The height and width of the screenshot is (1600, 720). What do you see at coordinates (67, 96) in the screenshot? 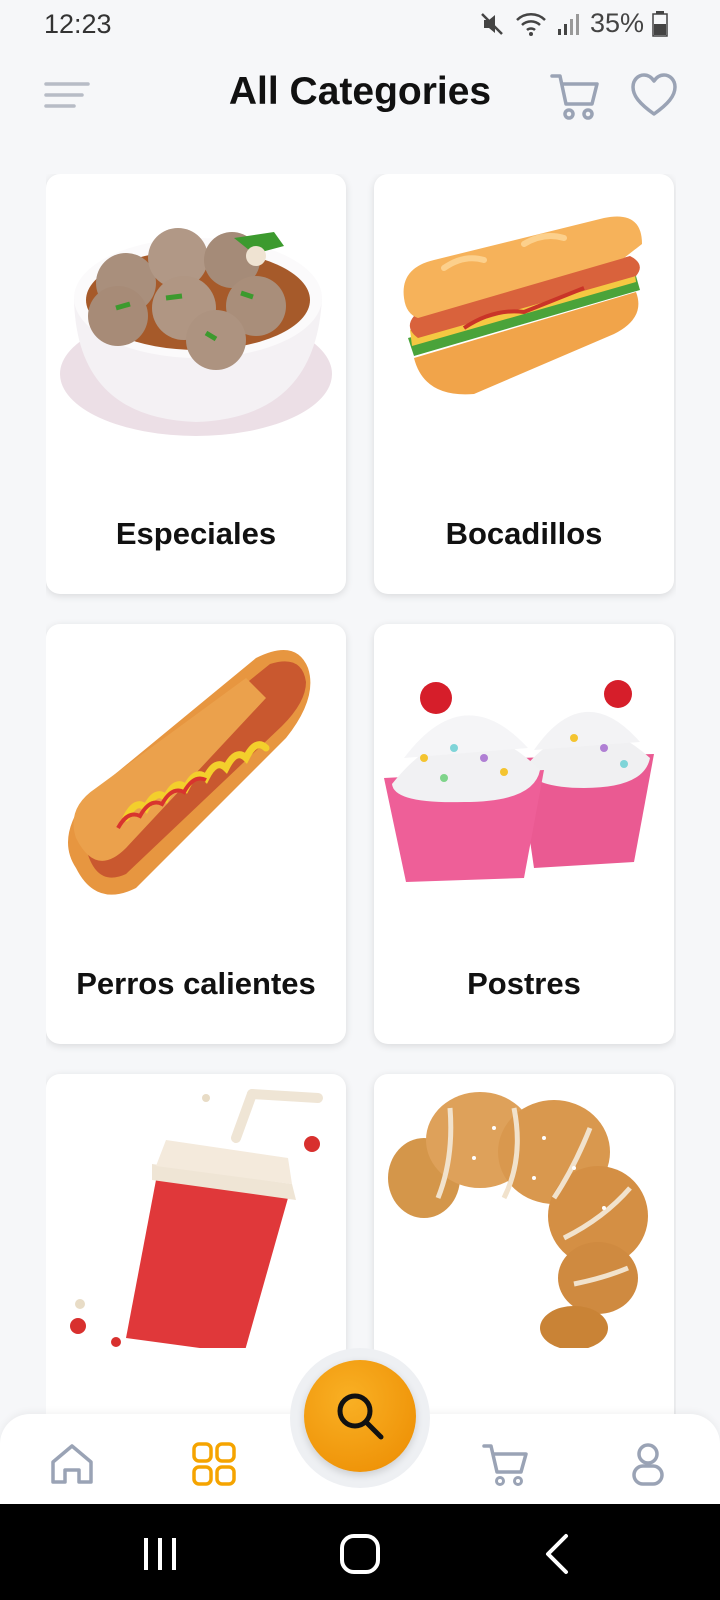
I see `menu-icon` at bounding box center [67, 96].